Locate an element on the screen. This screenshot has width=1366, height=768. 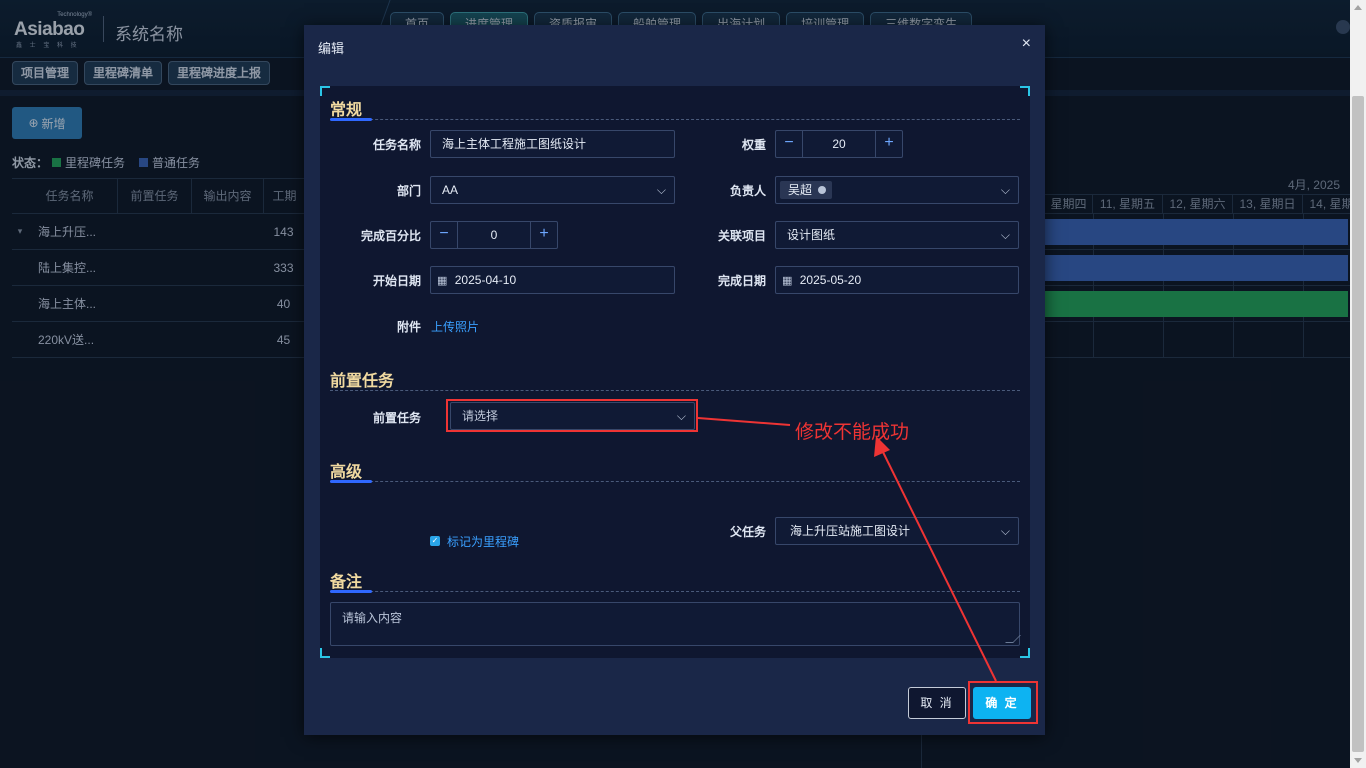
weight-stepper: − 20 + is located at coordinates (839, 144).